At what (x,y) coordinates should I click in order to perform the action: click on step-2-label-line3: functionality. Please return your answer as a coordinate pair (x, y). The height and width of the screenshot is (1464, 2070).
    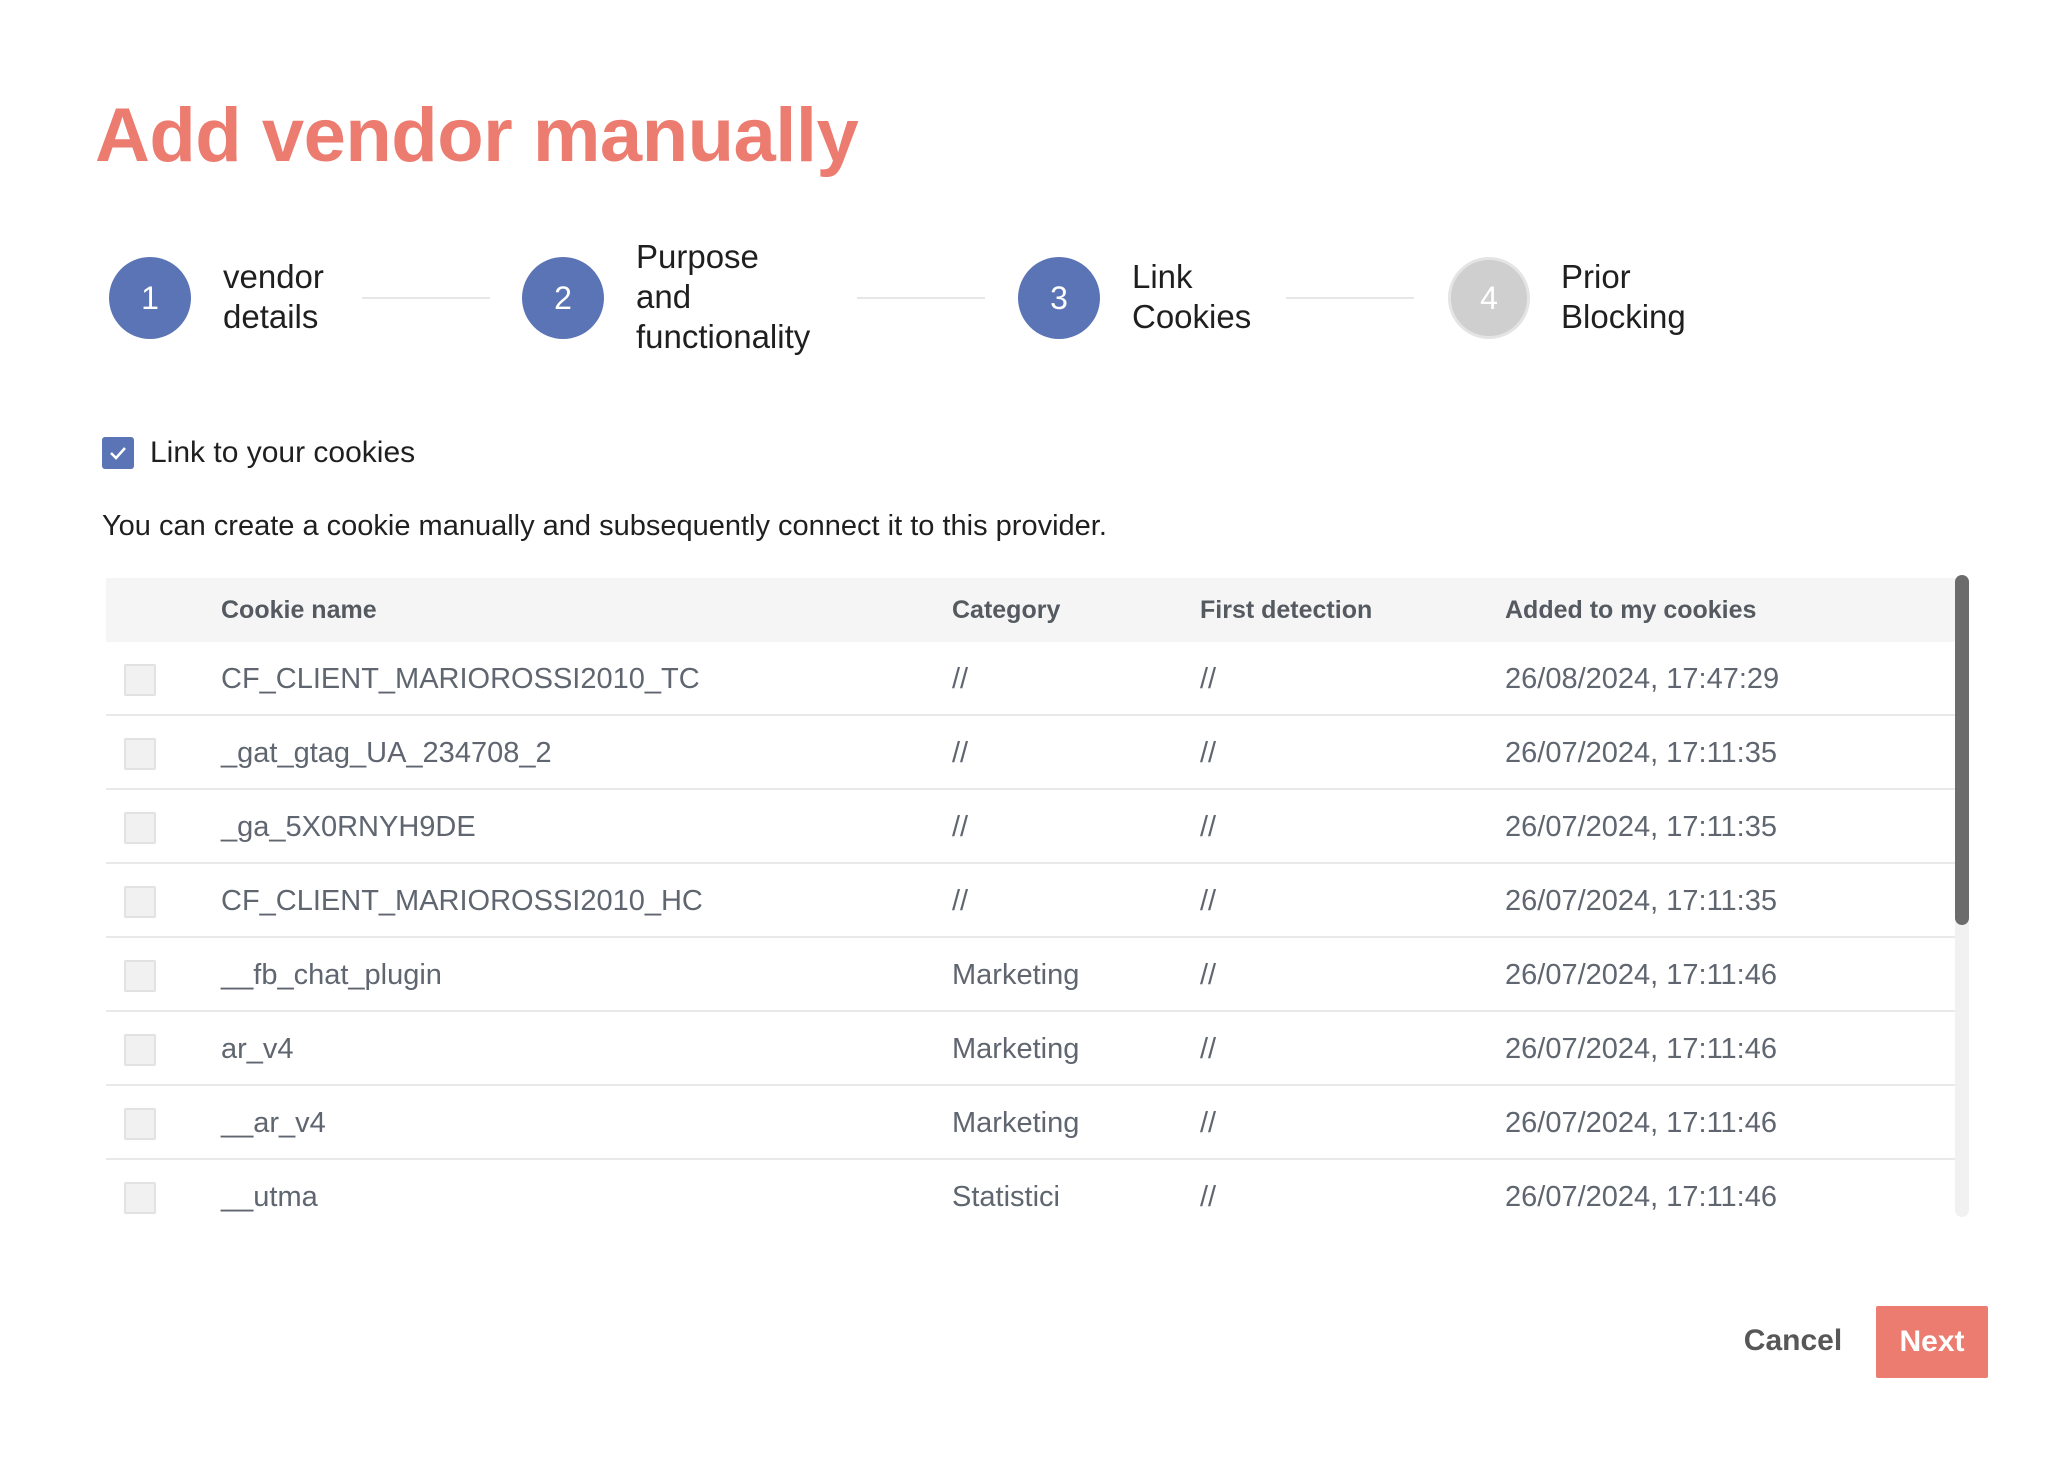
    Looking at the image, I should click on (723, 336).